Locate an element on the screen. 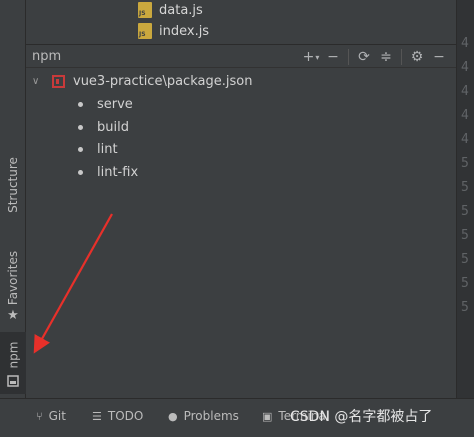  tab-problems: ● Problems is located at coordinates (203, 416).